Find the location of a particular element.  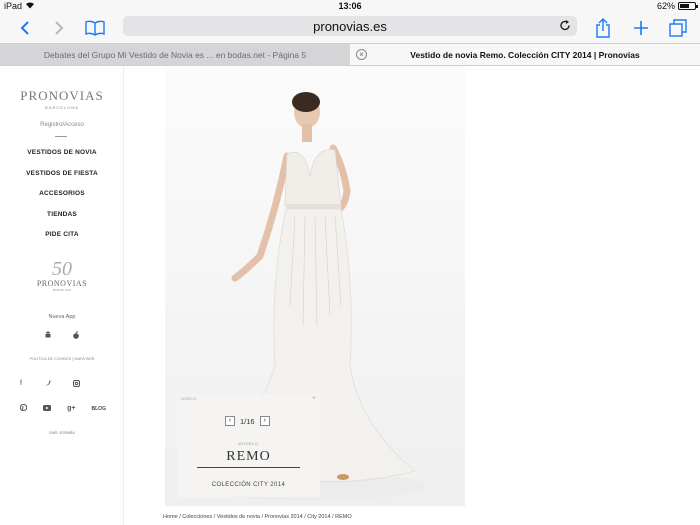

chevron-right-icon is located at coordinates (59, 28).